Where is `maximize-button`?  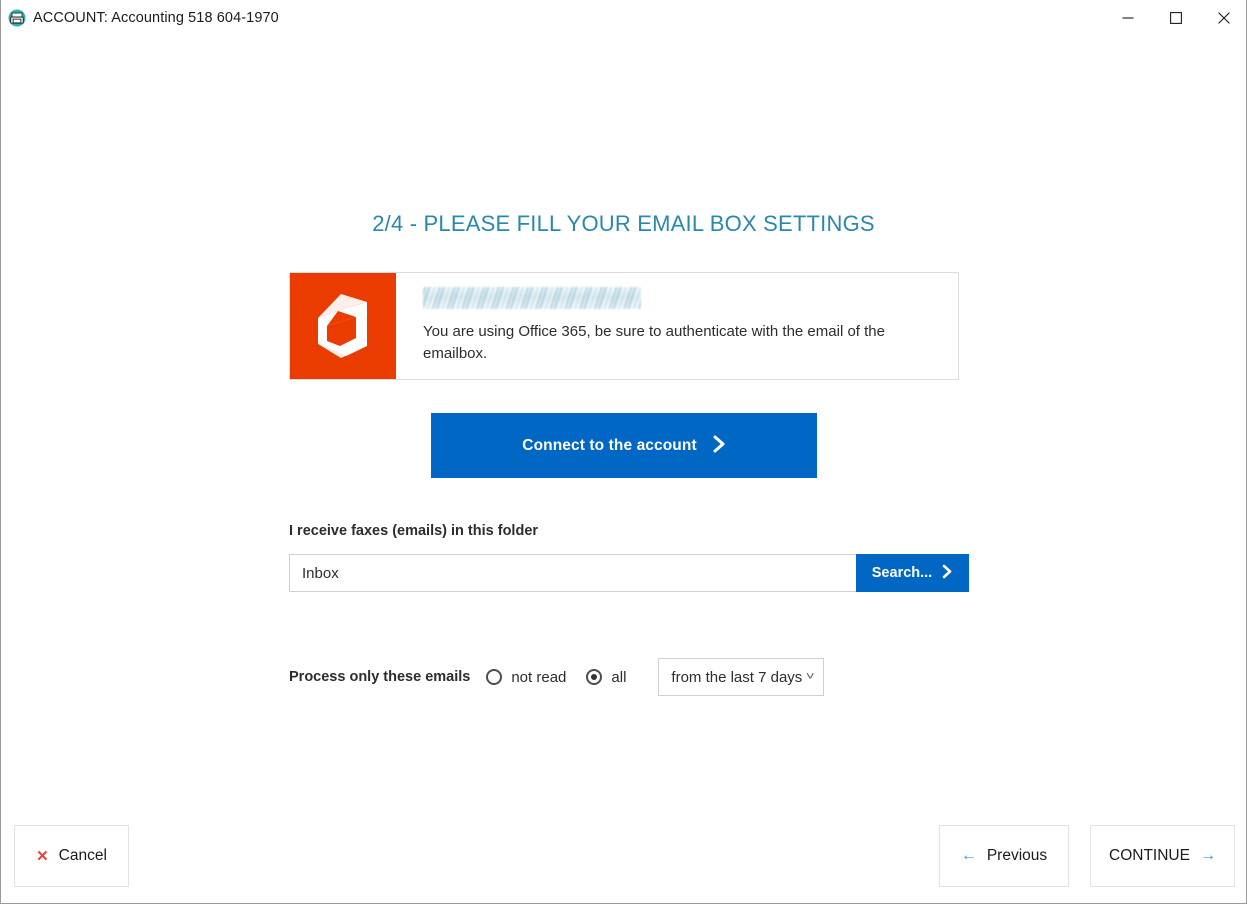
maximize-button is located at coordinates (1176, 18).